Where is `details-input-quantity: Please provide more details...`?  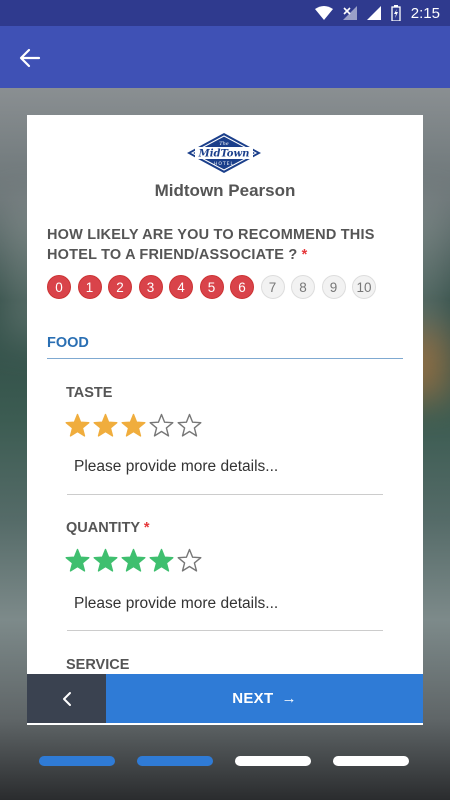
details-input-quantity: Please provide more details... is located at coordinates (176, 604).